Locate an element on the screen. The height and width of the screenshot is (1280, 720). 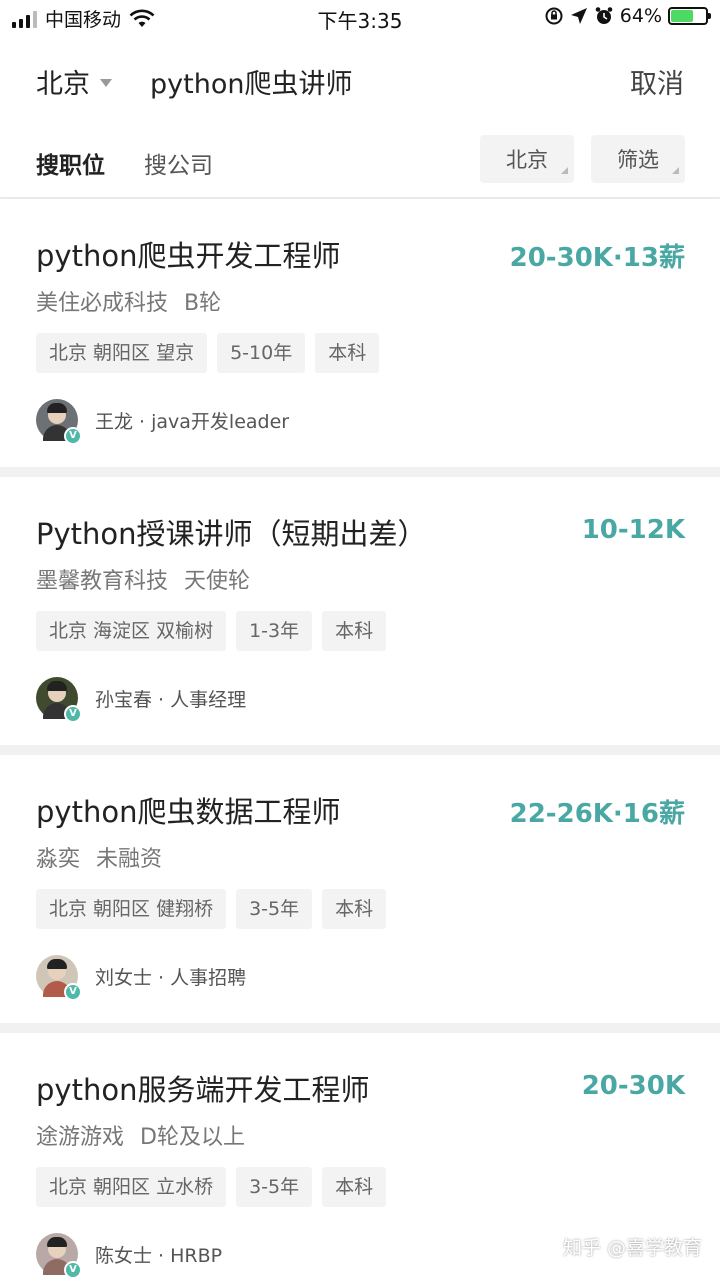
job-salary: 20-30K is located at coordinates (633, 1086).